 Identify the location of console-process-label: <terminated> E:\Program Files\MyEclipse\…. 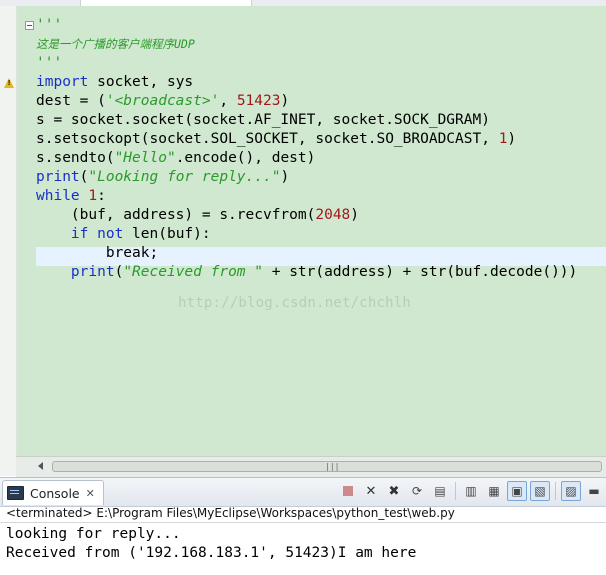
(230, 513).